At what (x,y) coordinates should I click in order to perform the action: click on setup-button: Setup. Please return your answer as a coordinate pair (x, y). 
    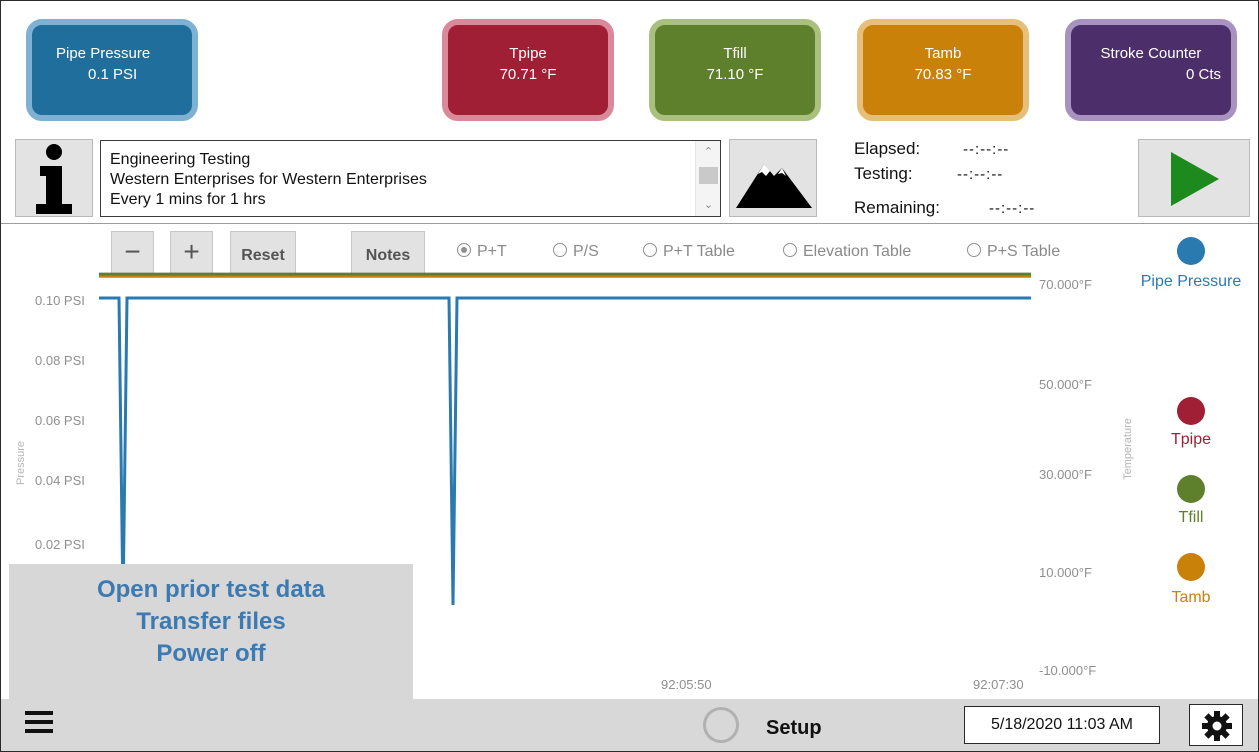
    Looking at the image, I should click on (794, 728).